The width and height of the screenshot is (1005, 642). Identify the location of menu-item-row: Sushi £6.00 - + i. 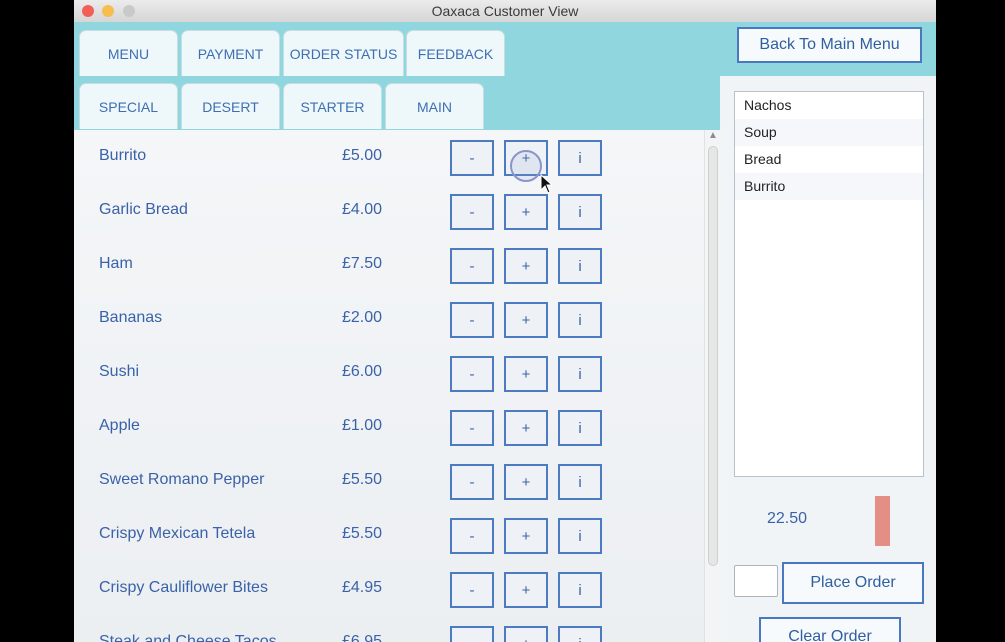
(389, 377).